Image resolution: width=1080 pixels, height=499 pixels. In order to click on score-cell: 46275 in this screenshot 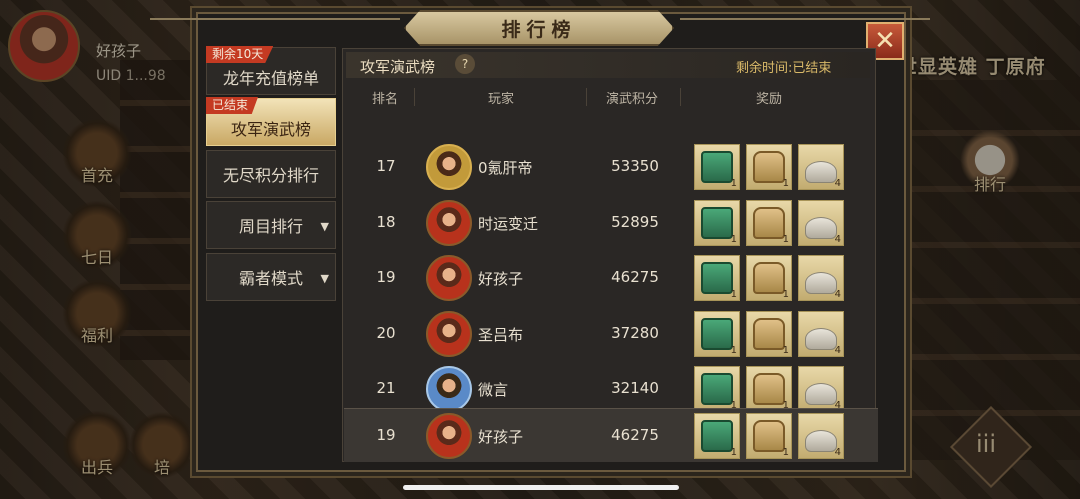, I will do `click(635, 277)`.